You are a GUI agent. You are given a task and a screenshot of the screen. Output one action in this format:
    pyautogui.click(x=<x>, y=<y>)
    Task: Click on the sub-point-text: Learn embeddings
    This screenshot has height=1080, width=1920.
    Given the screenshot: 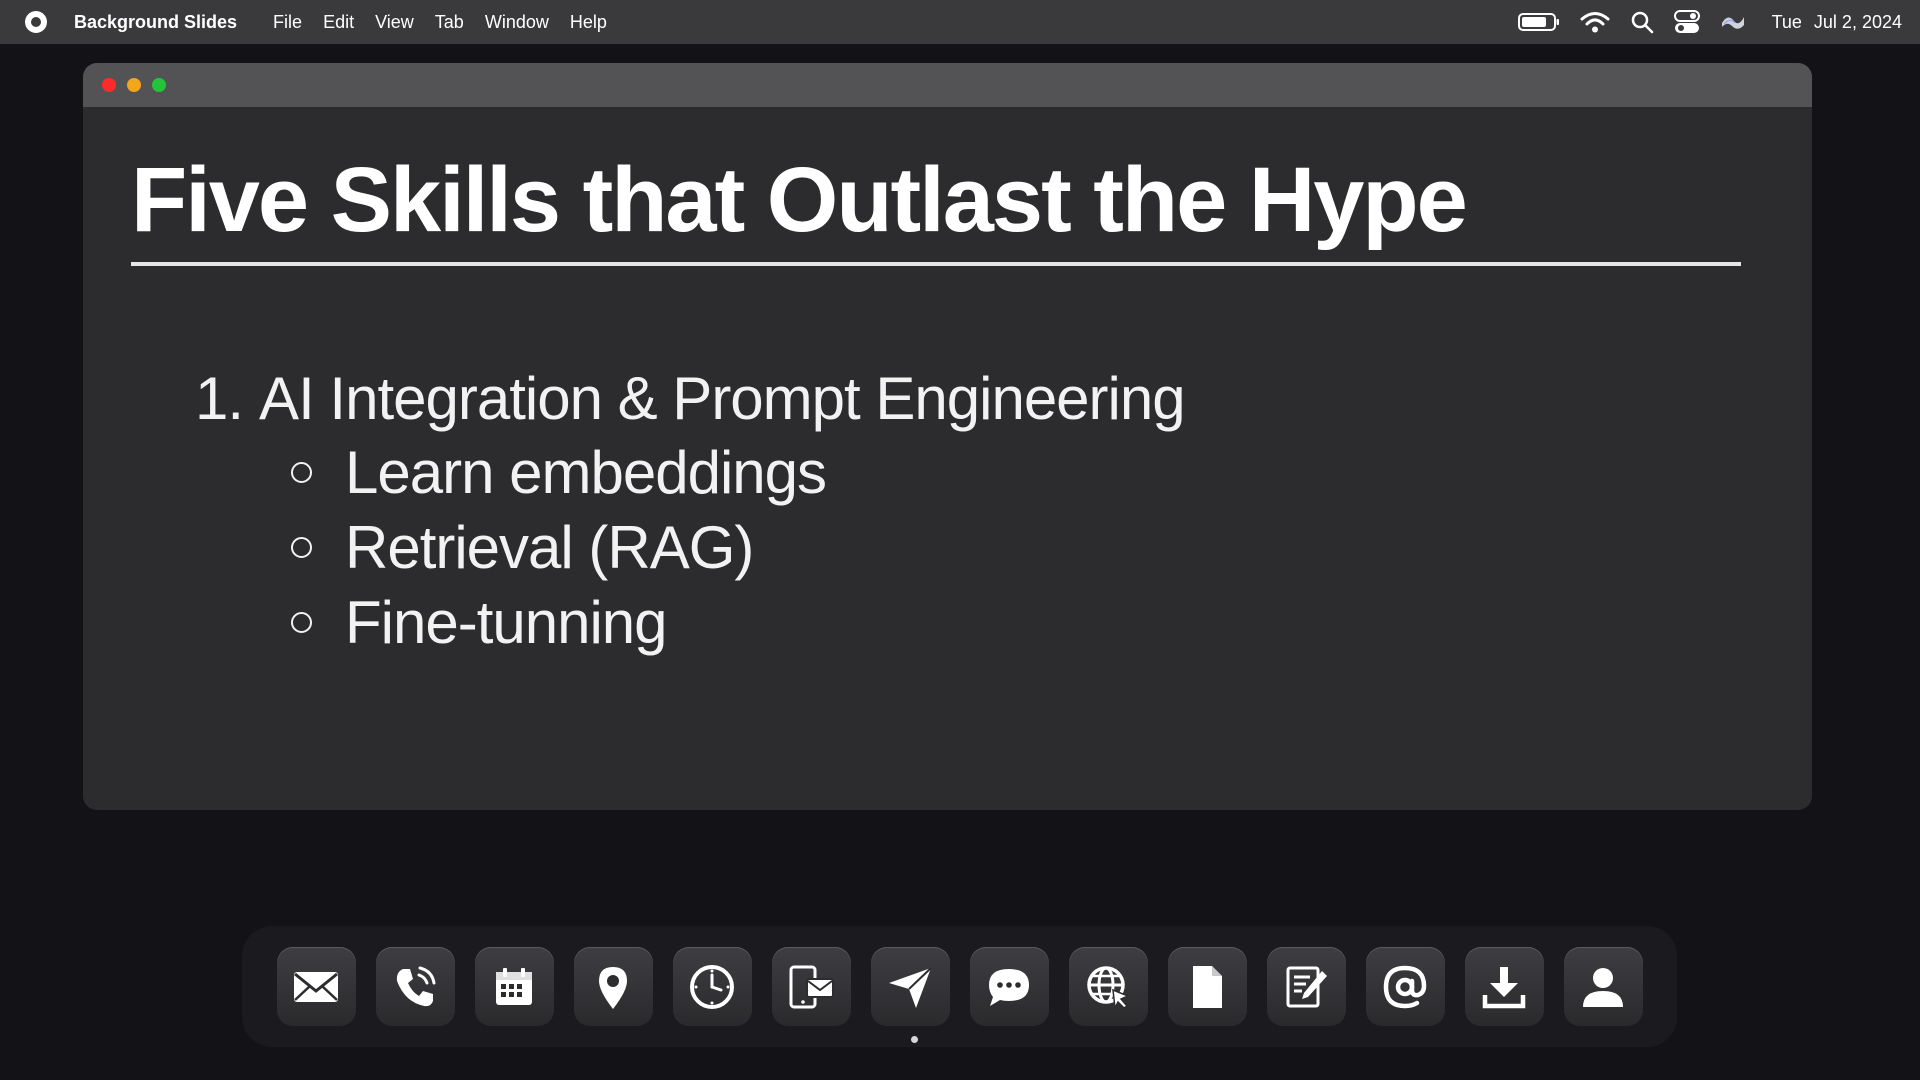 What is the action you would take?
    pyautogui.click(x=586, y=472)
    